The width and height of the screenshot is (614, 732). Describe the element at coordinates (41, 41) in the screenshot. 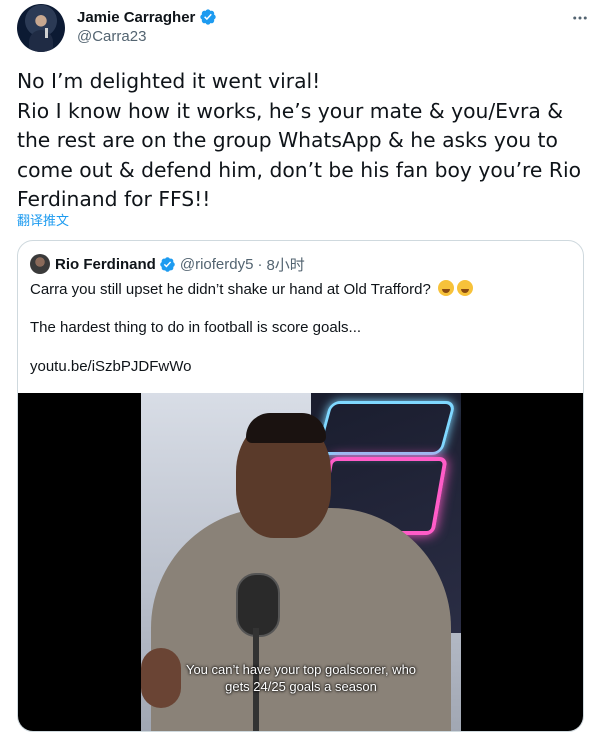

I see `avatar-figure` at that location.